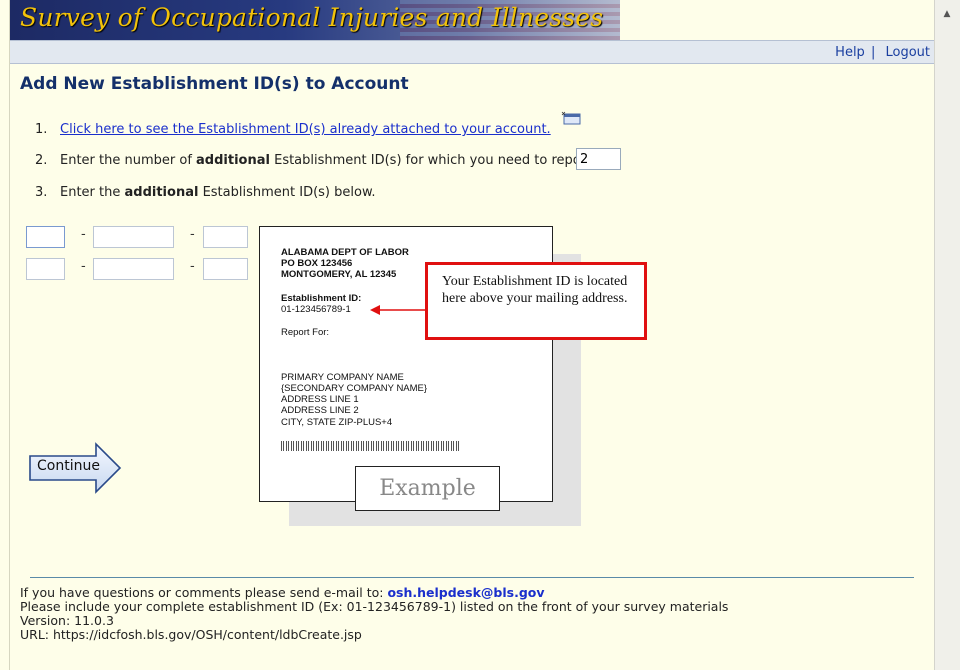 The image size is (960, 670). Describe the element at coordinates (320, 399) in the screenshot. I see `example-address-1: ADDRESS LINE 1` at that location.